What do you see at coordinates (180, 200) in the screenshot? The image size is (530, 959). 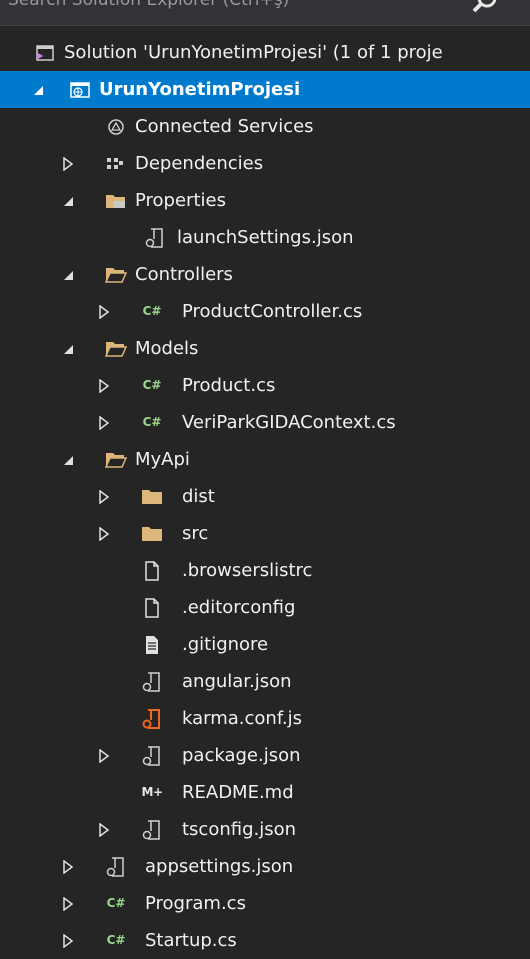 I see `tree-item-label: Properties` at bounding box center [180, 200].